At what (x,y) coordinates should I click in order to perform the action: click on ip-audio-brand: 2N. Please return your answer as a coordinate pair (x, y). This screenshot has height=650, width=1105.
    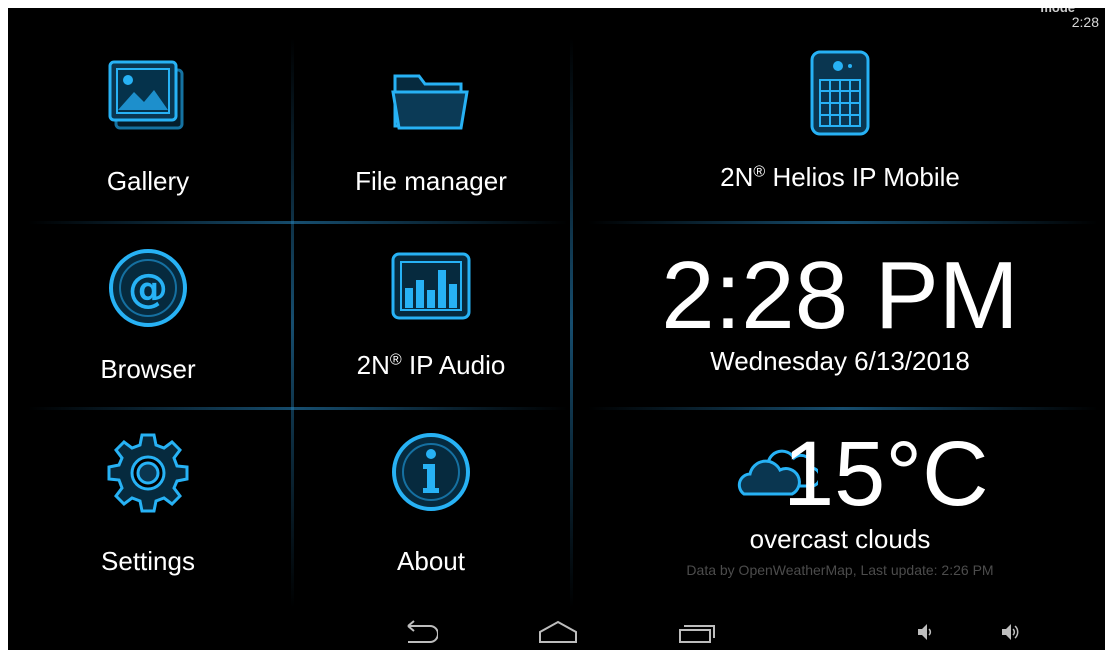
    Looking at the image, I should click on (373, 365).